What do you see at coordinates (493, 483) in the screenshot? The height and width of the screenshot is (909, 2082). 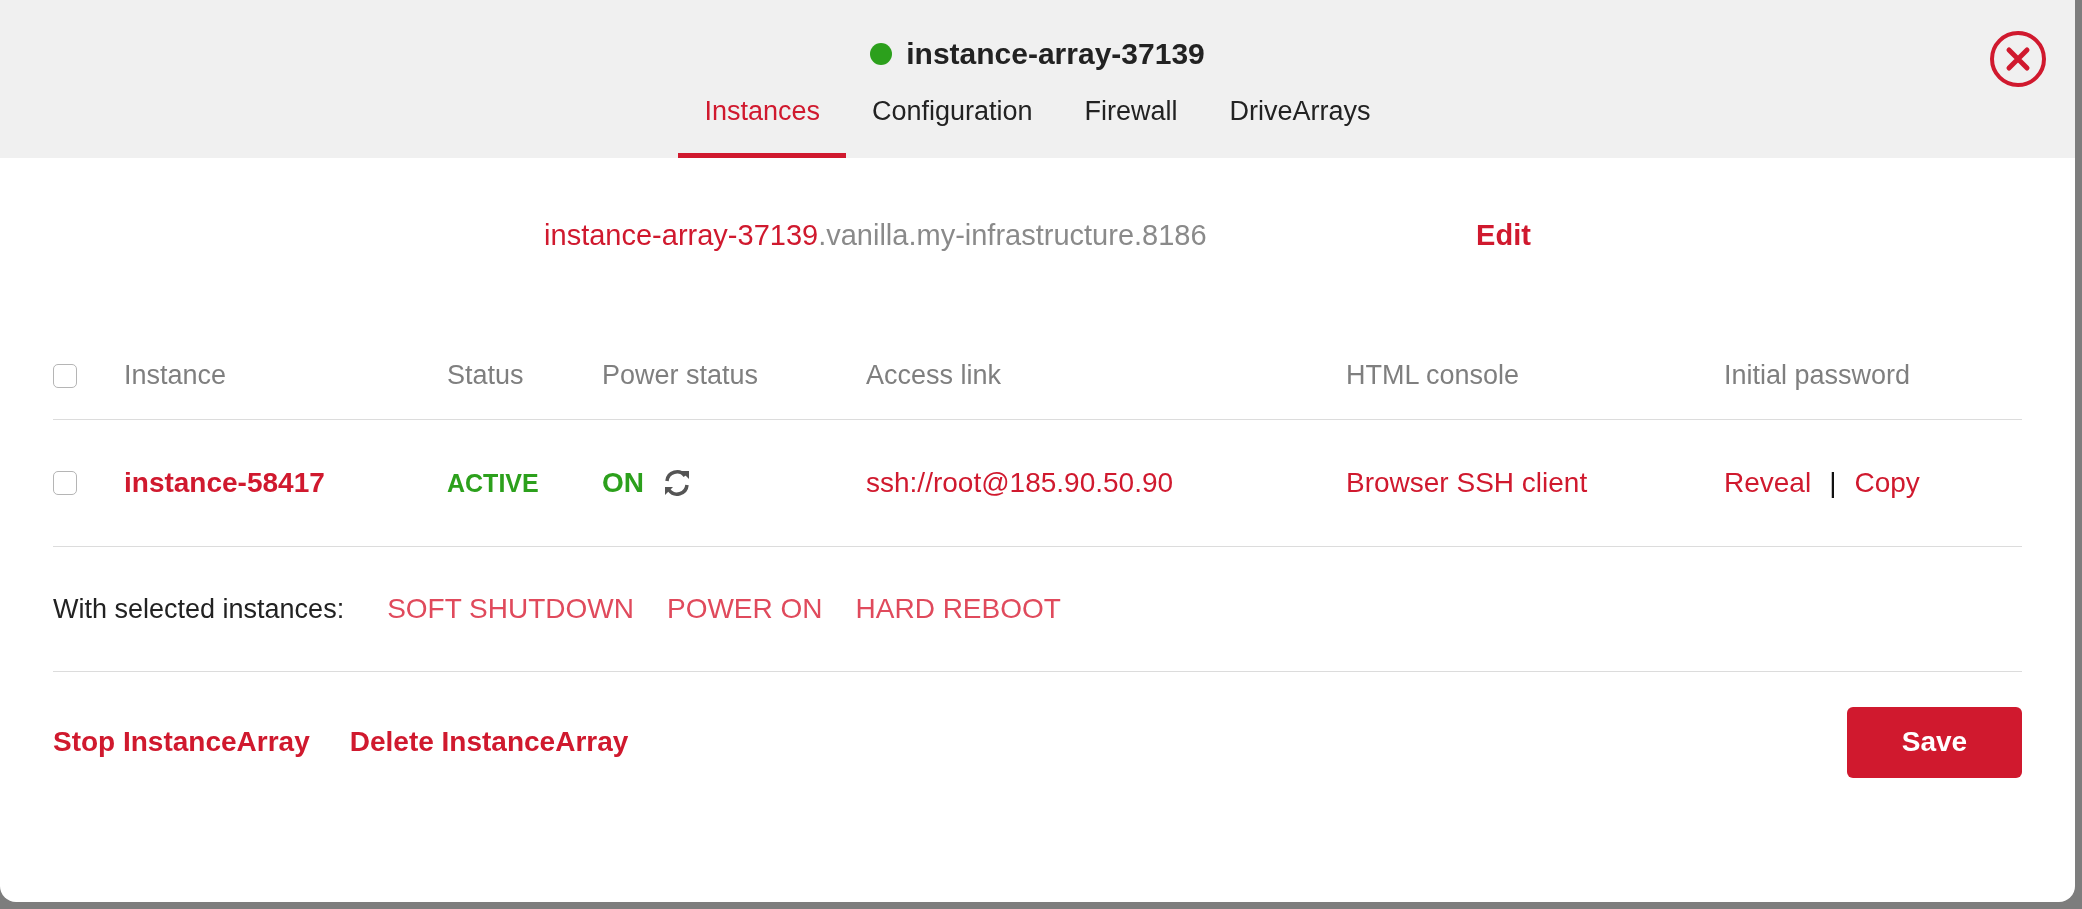 I see `status-text: ACTIVE` at bounding box center [493, 483].